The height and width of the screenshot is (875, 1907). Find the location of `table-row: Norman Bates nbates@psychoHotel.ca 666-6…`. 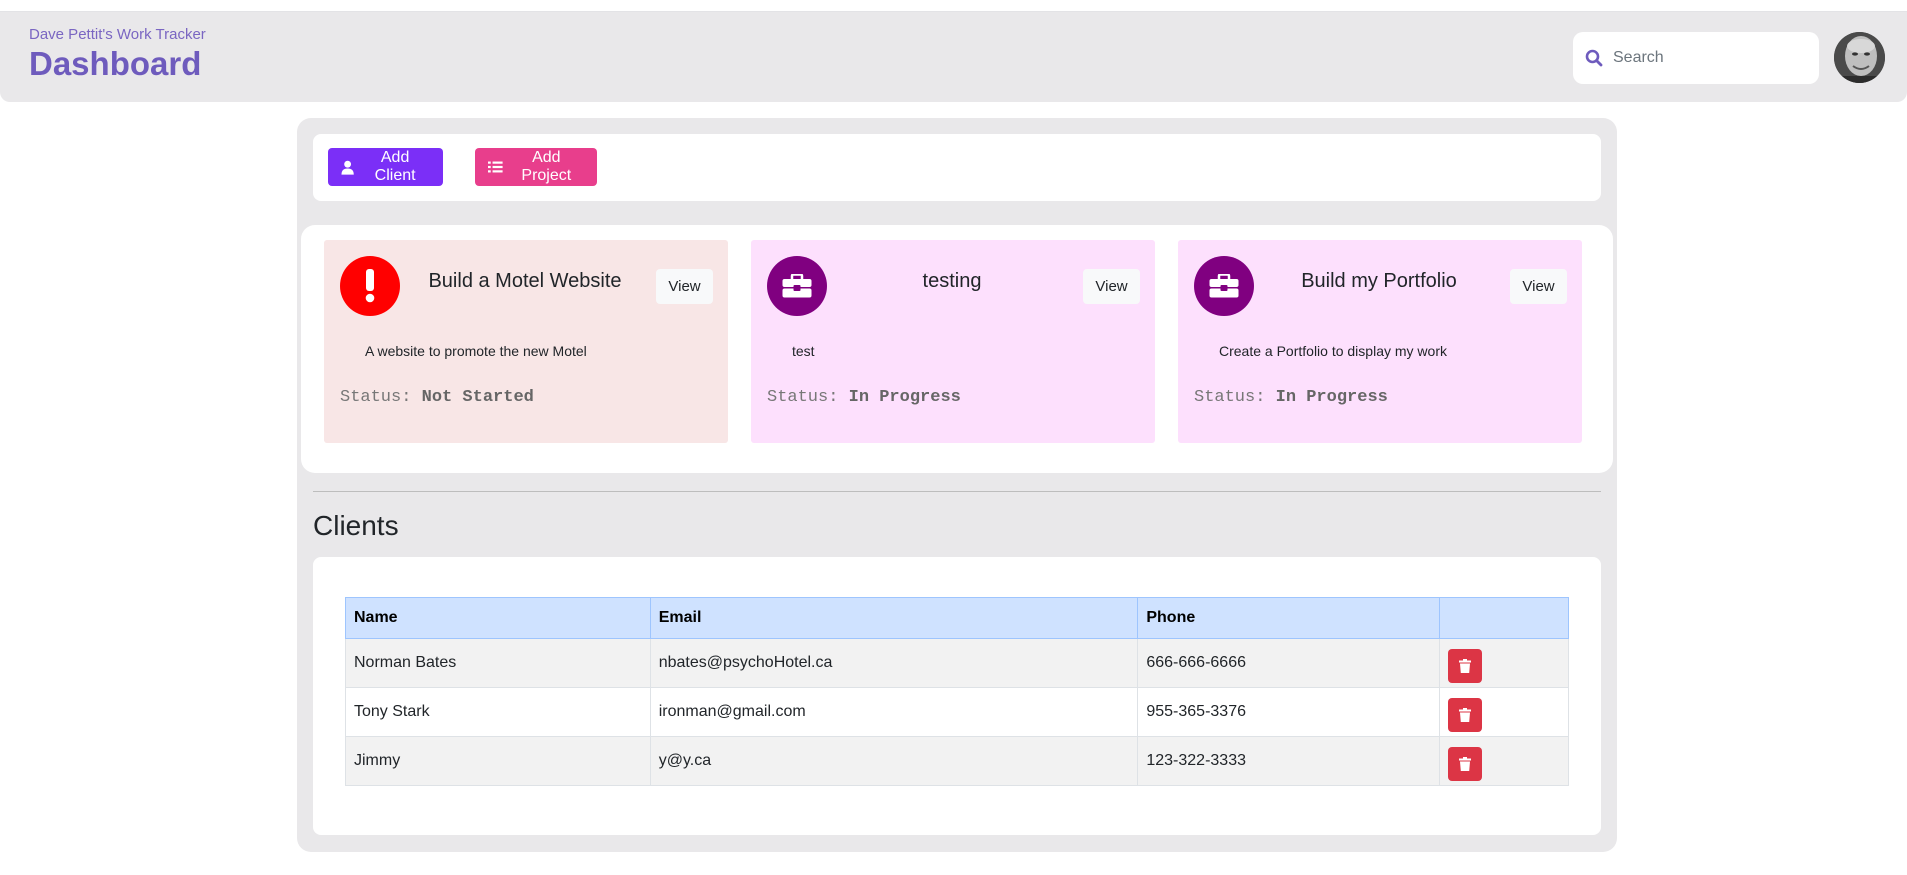

table-row: Norman Bates nbates@psychoHotel.ca 666-6… is located at coordinates (957, 663).